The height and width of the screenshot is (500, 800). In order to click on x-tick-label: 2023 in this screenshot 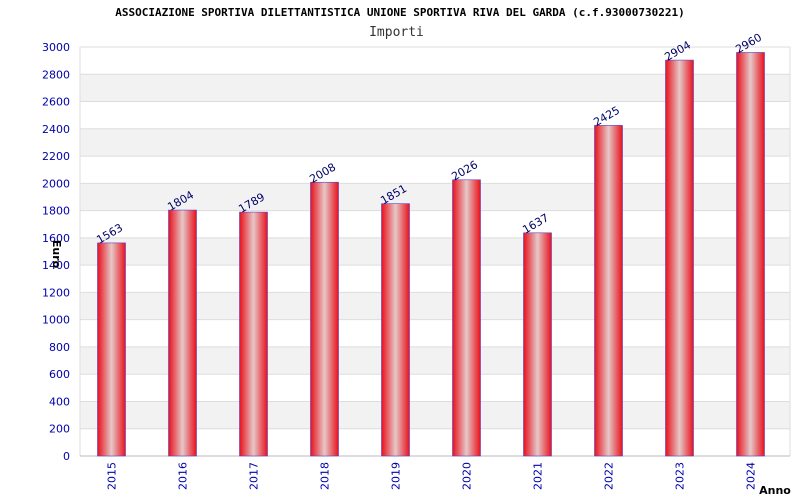, I will do `click(680, 476)`.